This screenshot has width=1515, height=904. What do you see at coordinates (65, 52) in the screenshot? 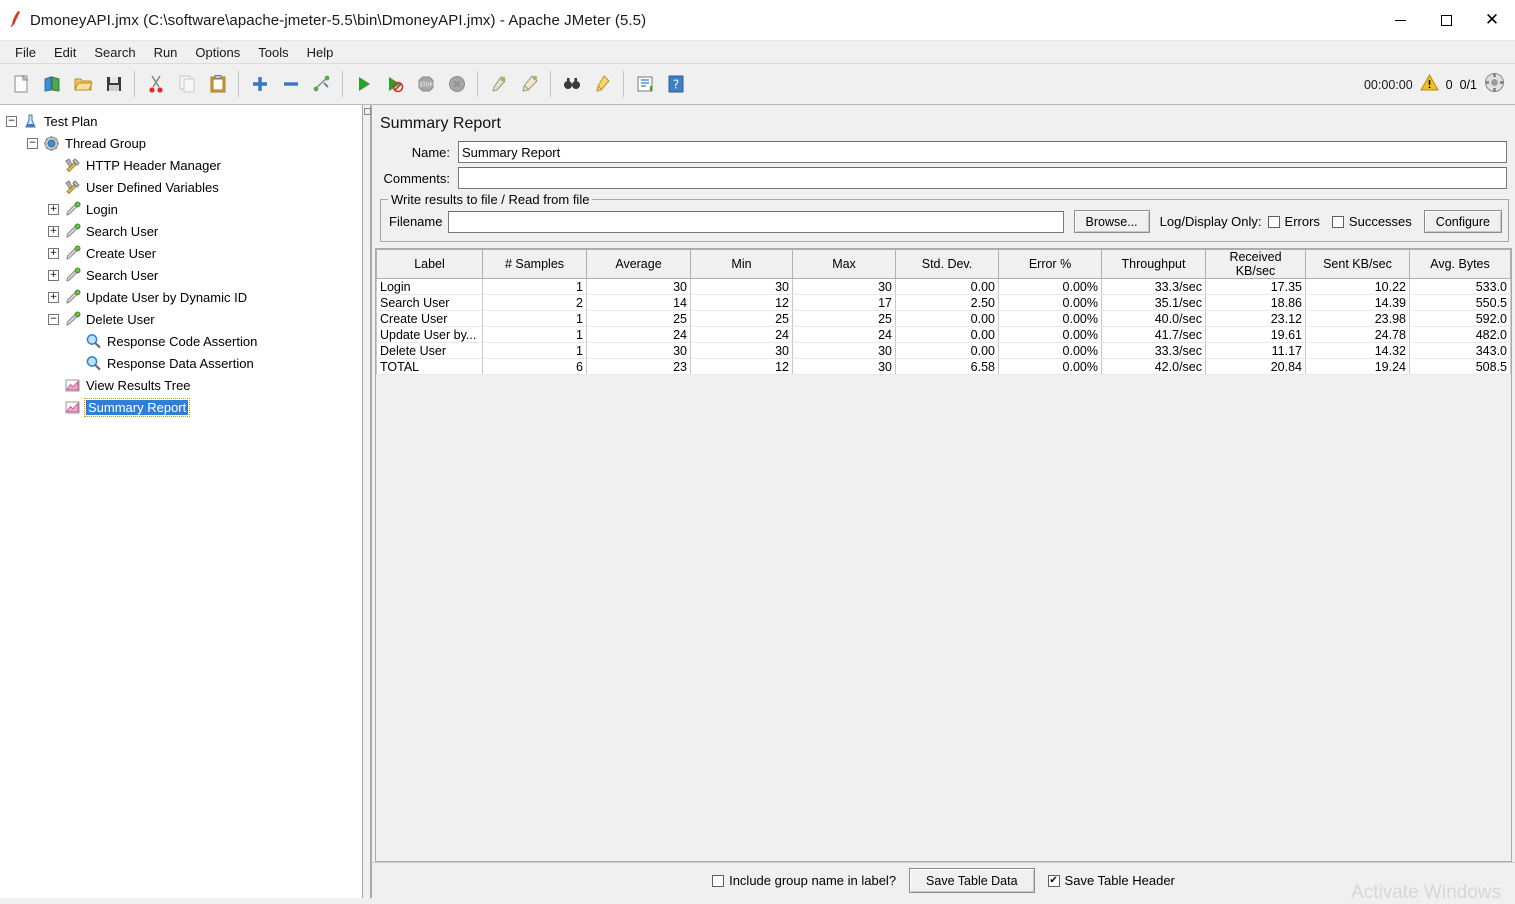
I see `menu-edit: Edit` at bounding box center [65, 52].